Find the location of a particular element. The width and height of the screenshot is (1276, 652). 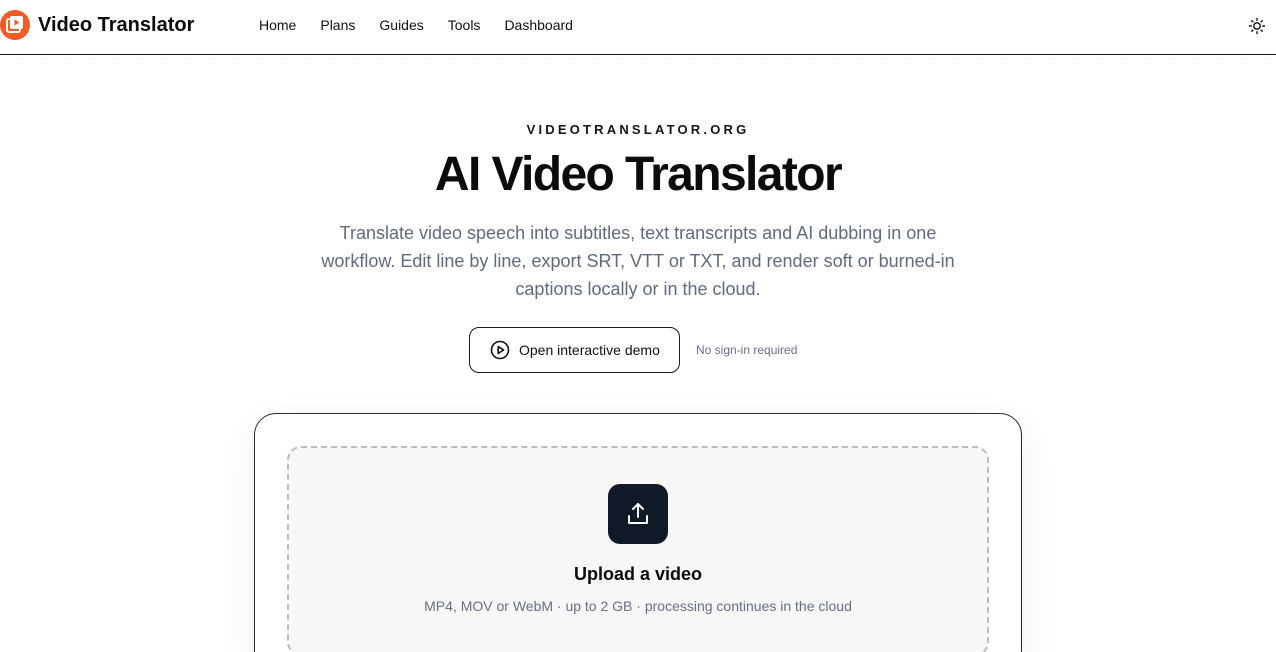

main-nav: Home Plans Guides Tools Dashboard is located at coordinates (416, 25).